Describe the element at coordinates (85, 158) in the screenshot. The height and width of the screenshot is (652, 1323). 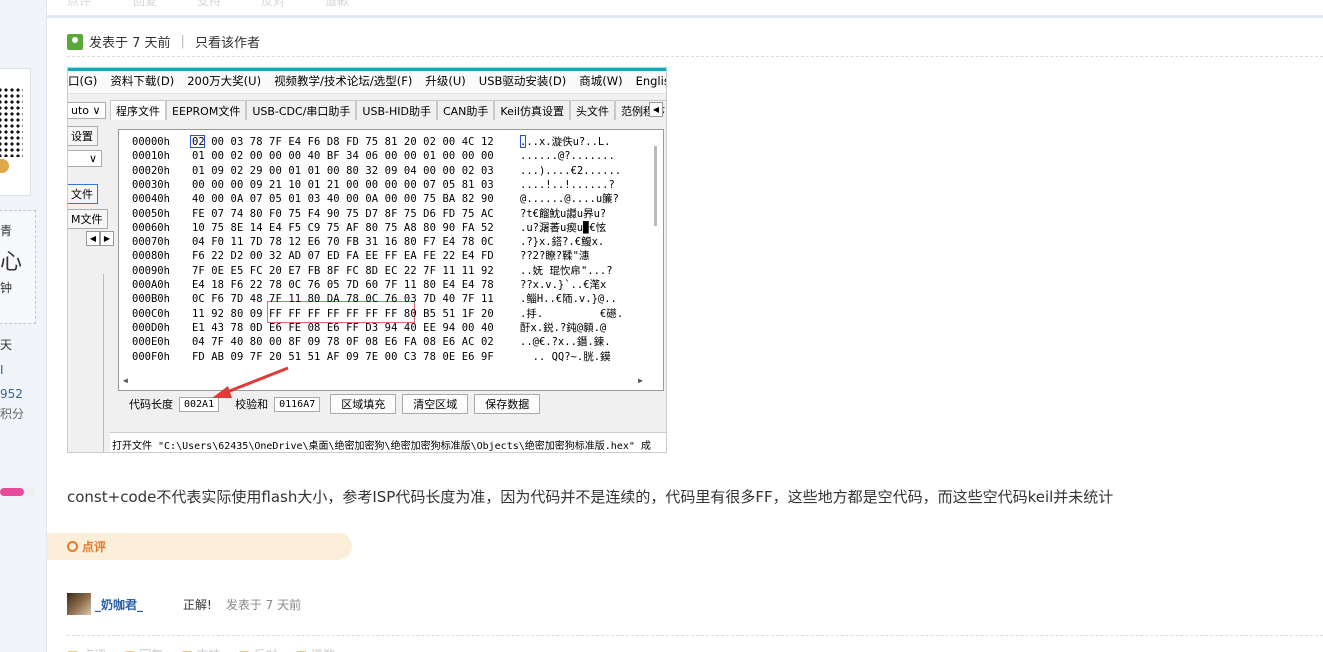
I see `left-dropdown: ∨` at that location.